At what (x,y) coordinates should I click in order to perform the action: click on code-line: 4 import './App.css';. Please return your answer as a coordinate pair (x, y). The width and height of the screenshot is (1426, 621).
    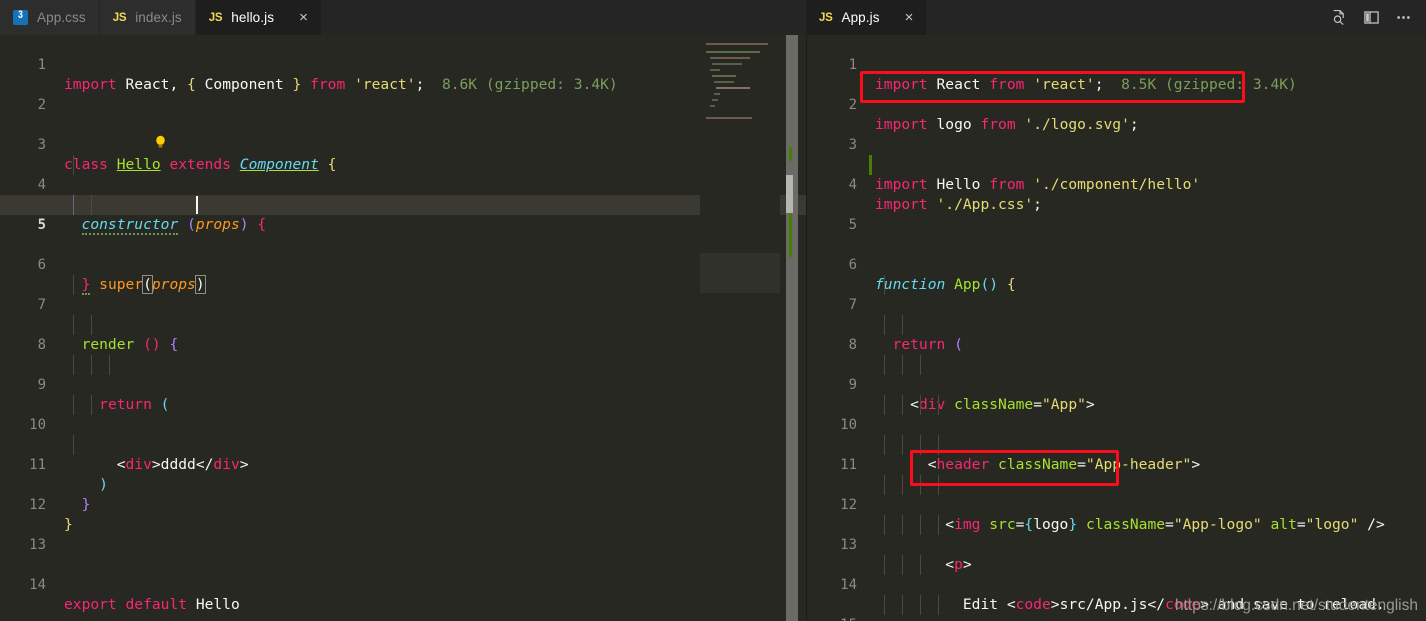
    Looking at the image, I should click on (1116, 184).